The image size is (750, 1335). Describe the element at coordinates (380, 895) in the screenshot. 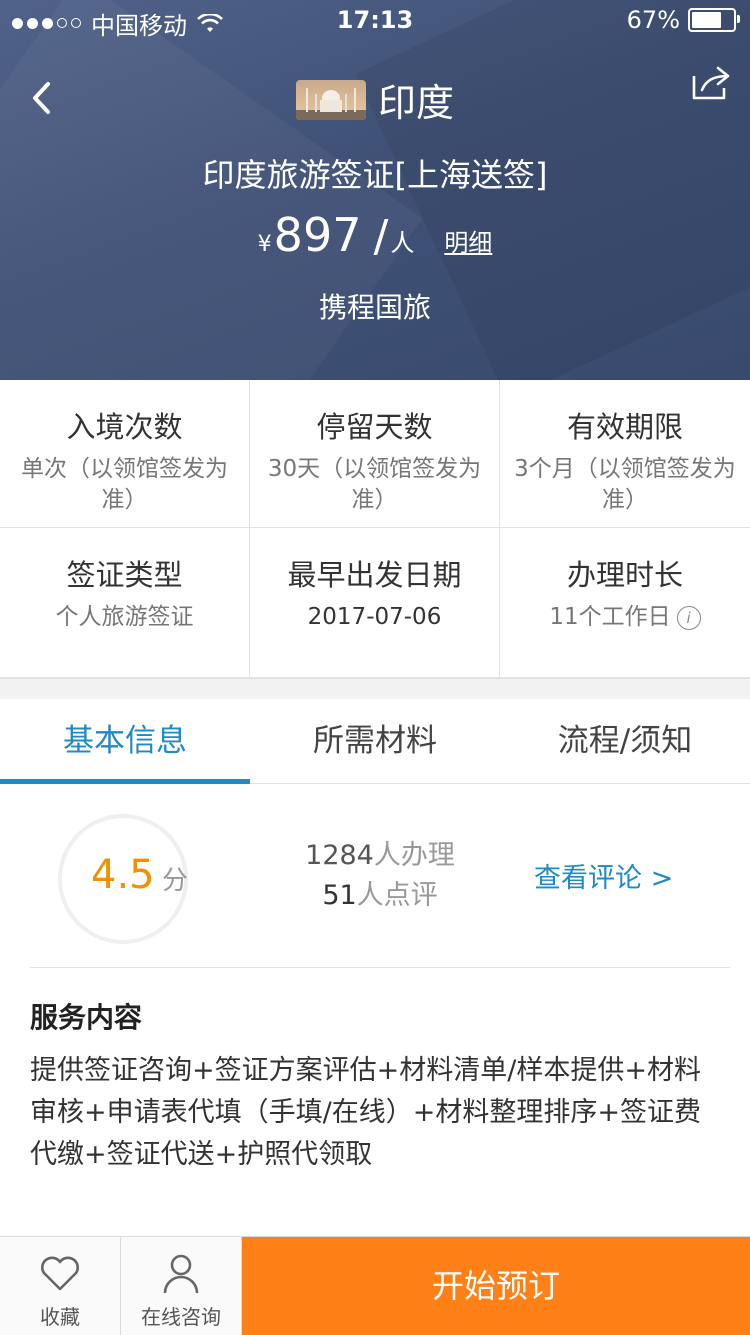

I see `reviews-count: 51人点评` at that location.